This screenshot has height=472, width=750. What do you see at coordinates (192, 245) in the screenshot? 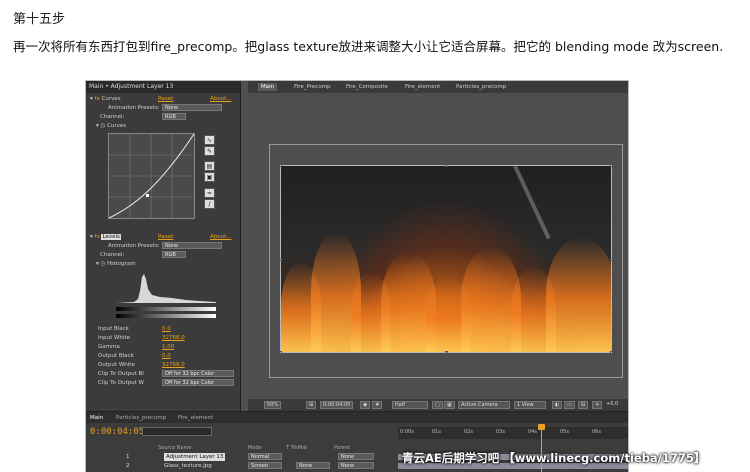
I see `levels-presets-select: None` at bounding box center [192, 245].